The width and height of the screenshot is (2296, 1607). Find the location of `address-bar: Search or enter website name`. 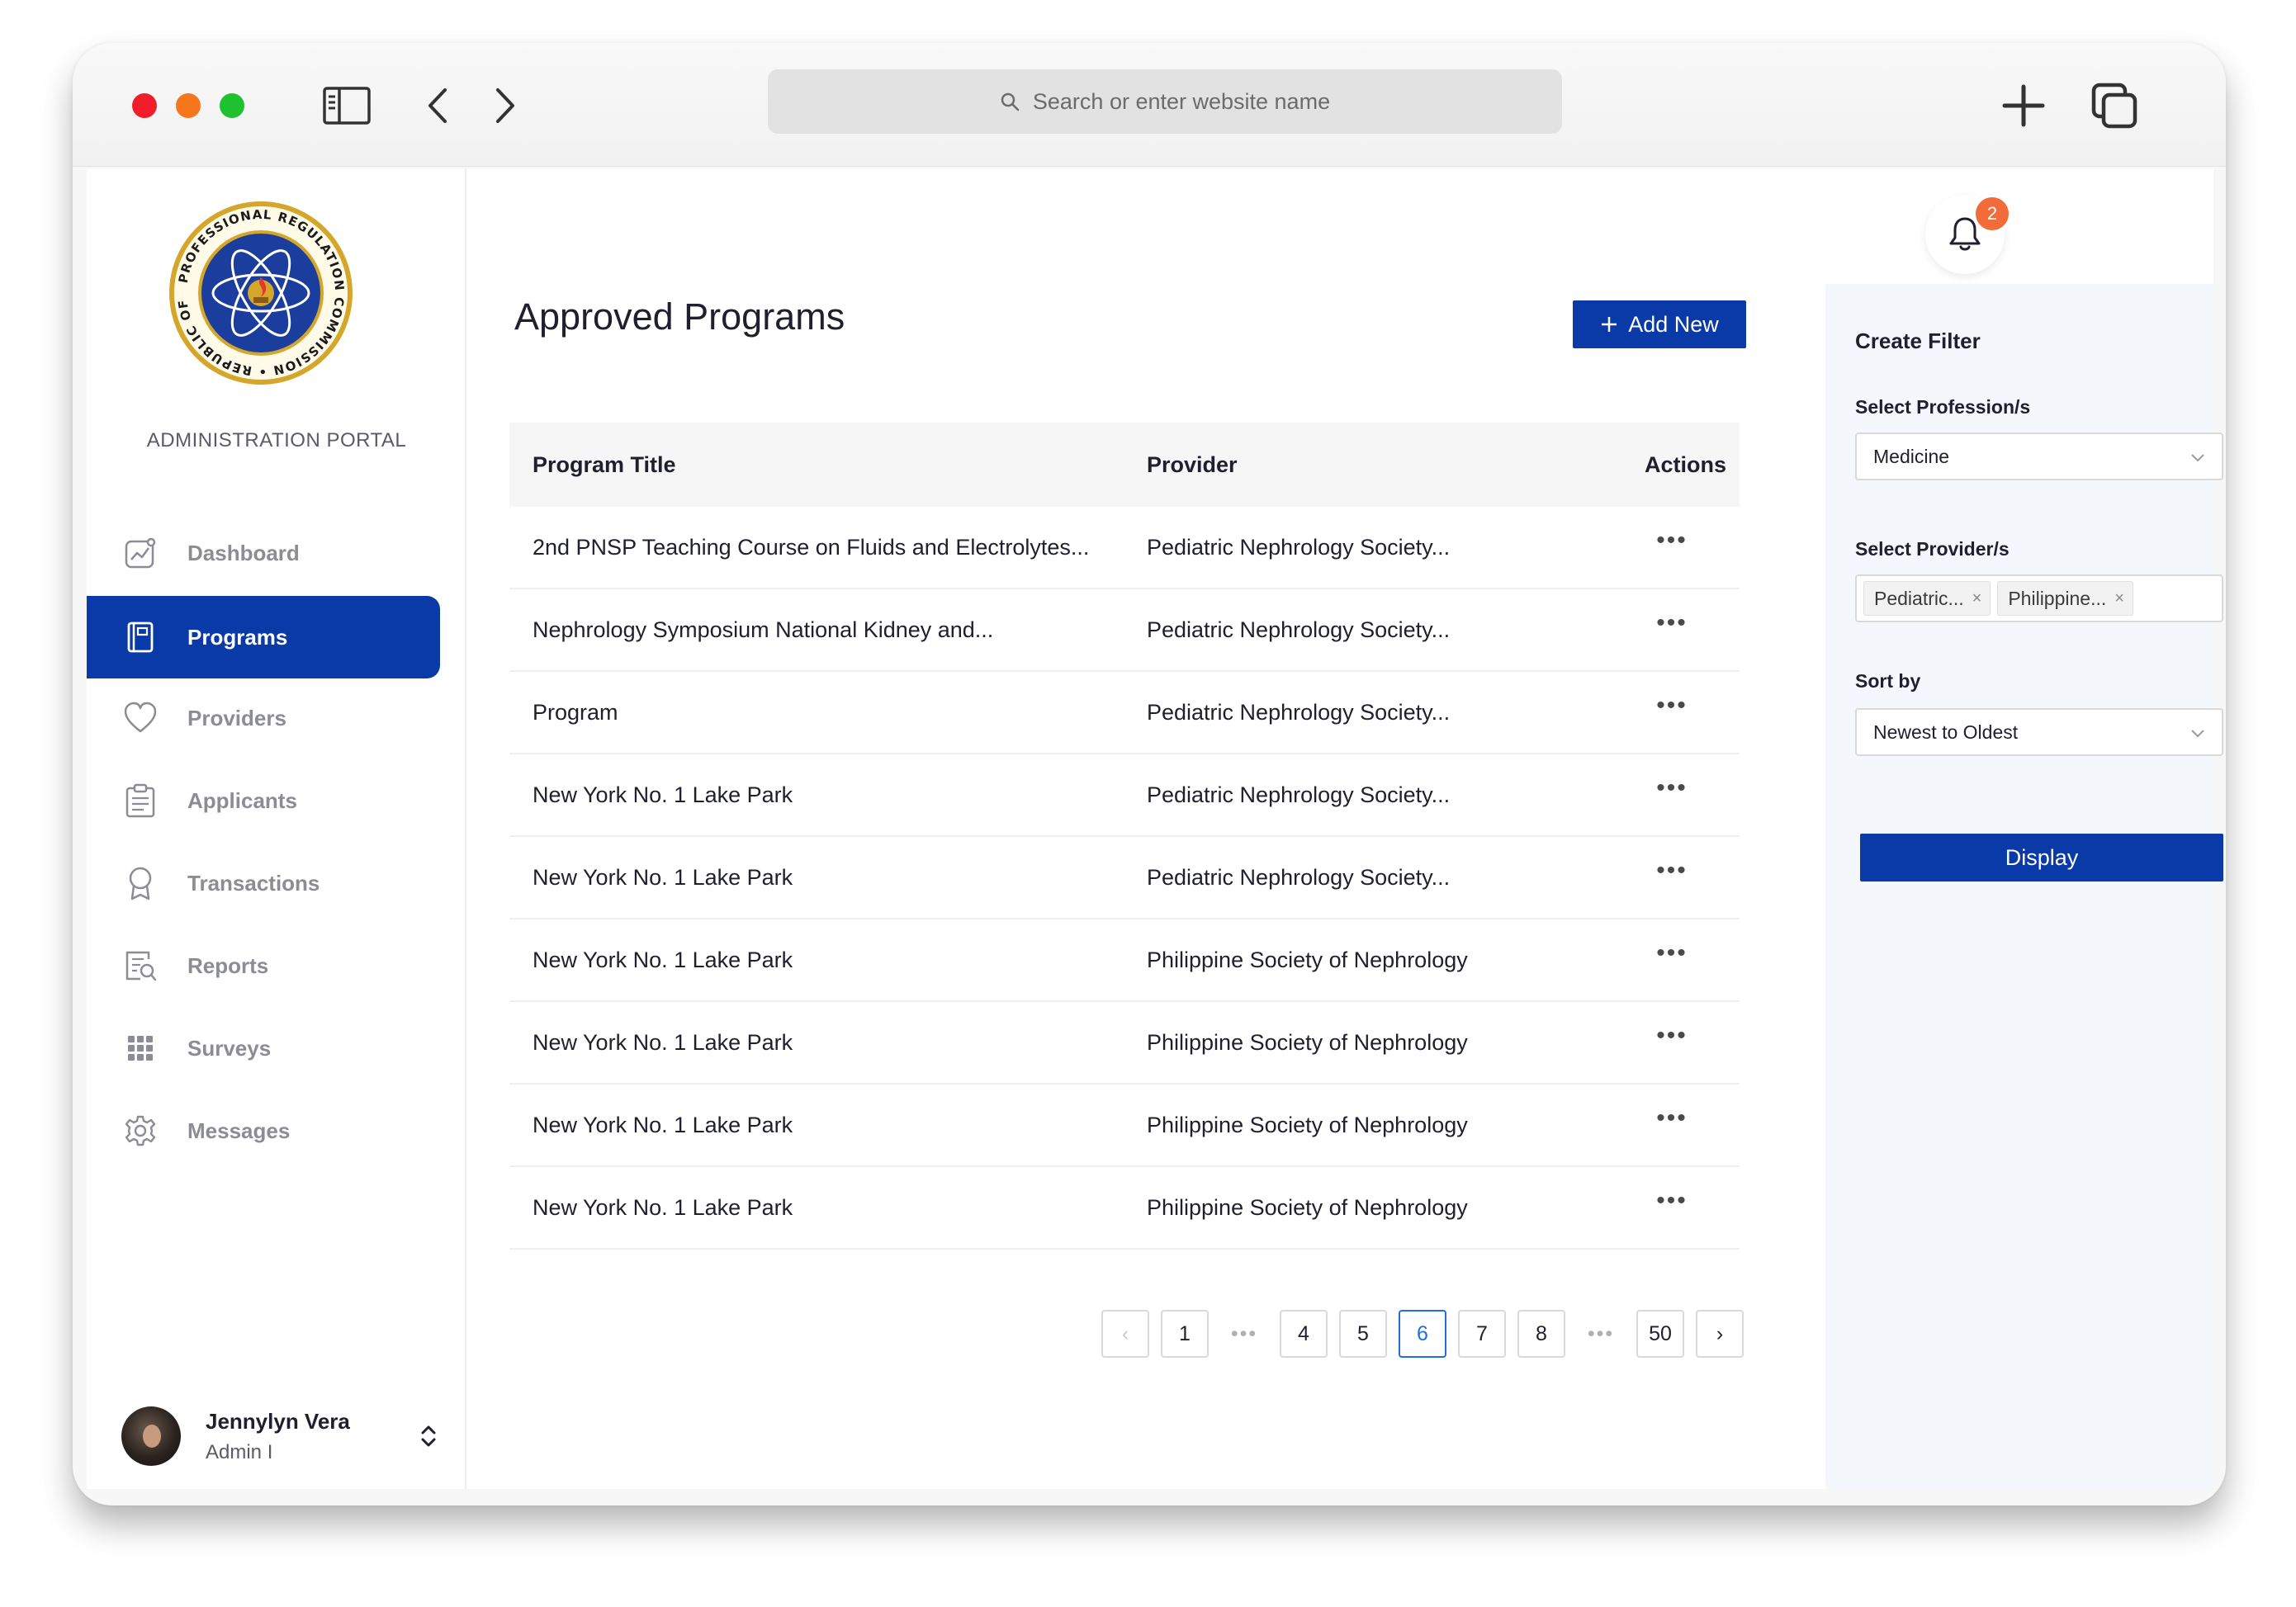

address-bar: Search or enter website name is located at coordinates (1165, 101).